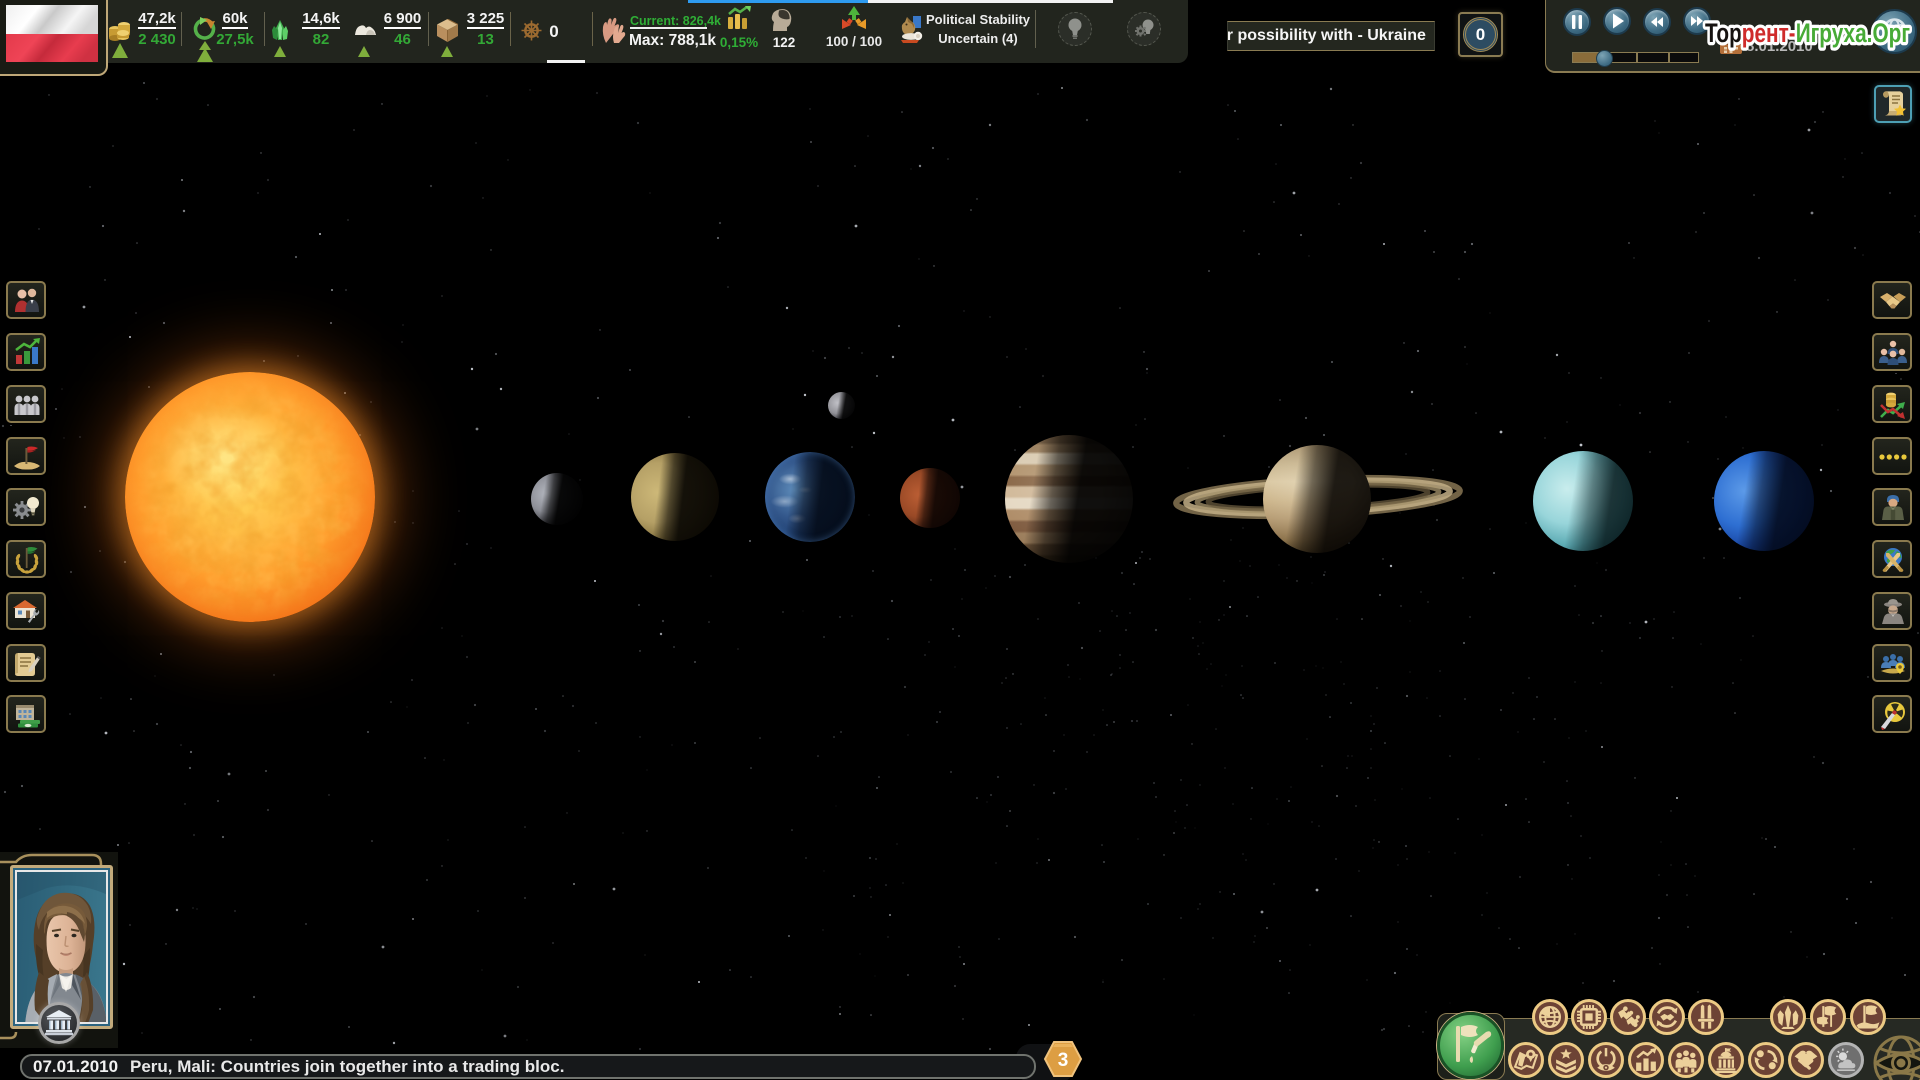  What do you see at coordinates (1063, 1060) in the screenshot?
I see `svg-text: 3` at bounding box center [1063, 1060].